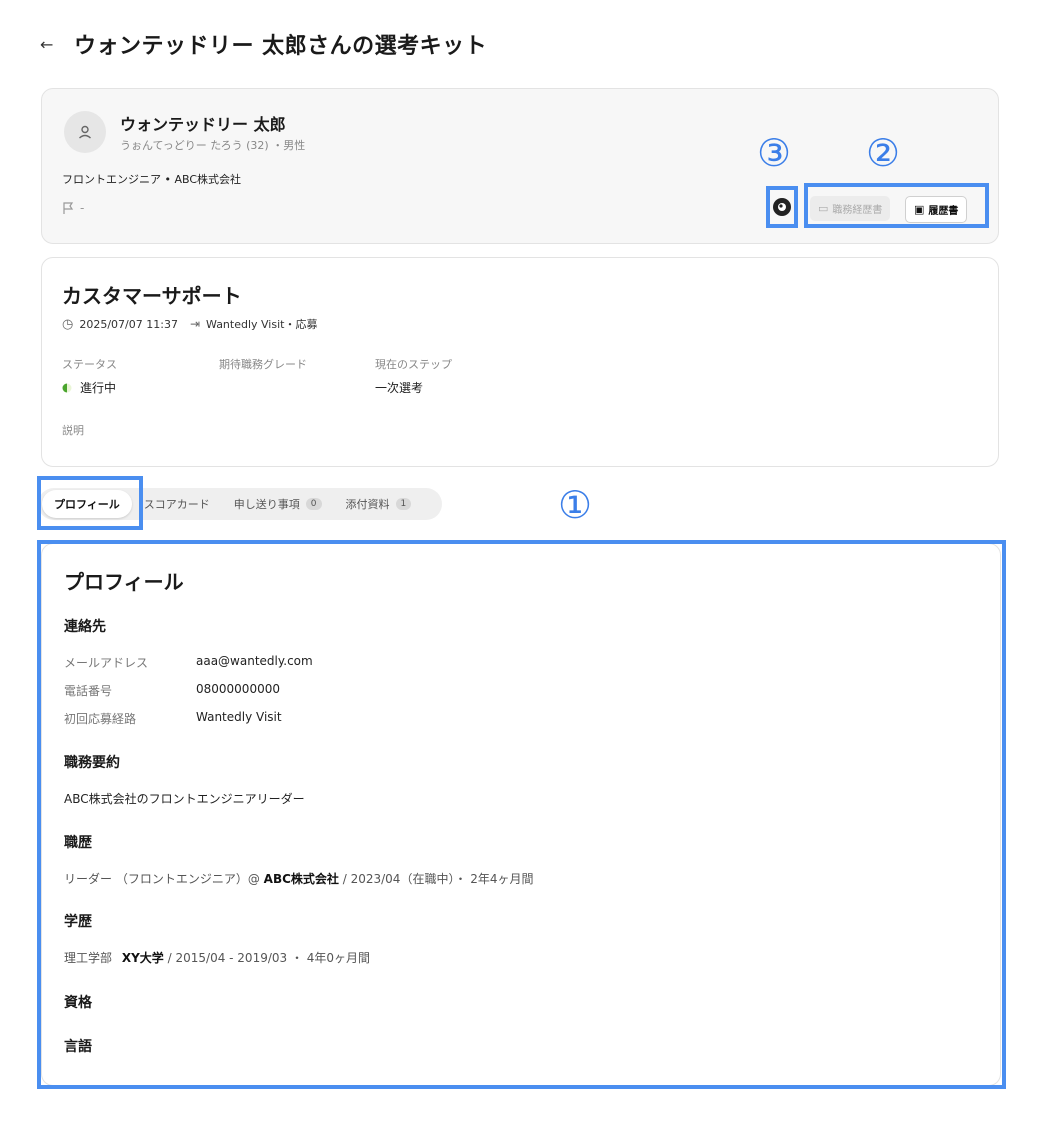  What do you see at coordinates (367, 504) in the screenshot?
I see `tab-attachments-label: 添付資料` at bounding box center [367, 504].